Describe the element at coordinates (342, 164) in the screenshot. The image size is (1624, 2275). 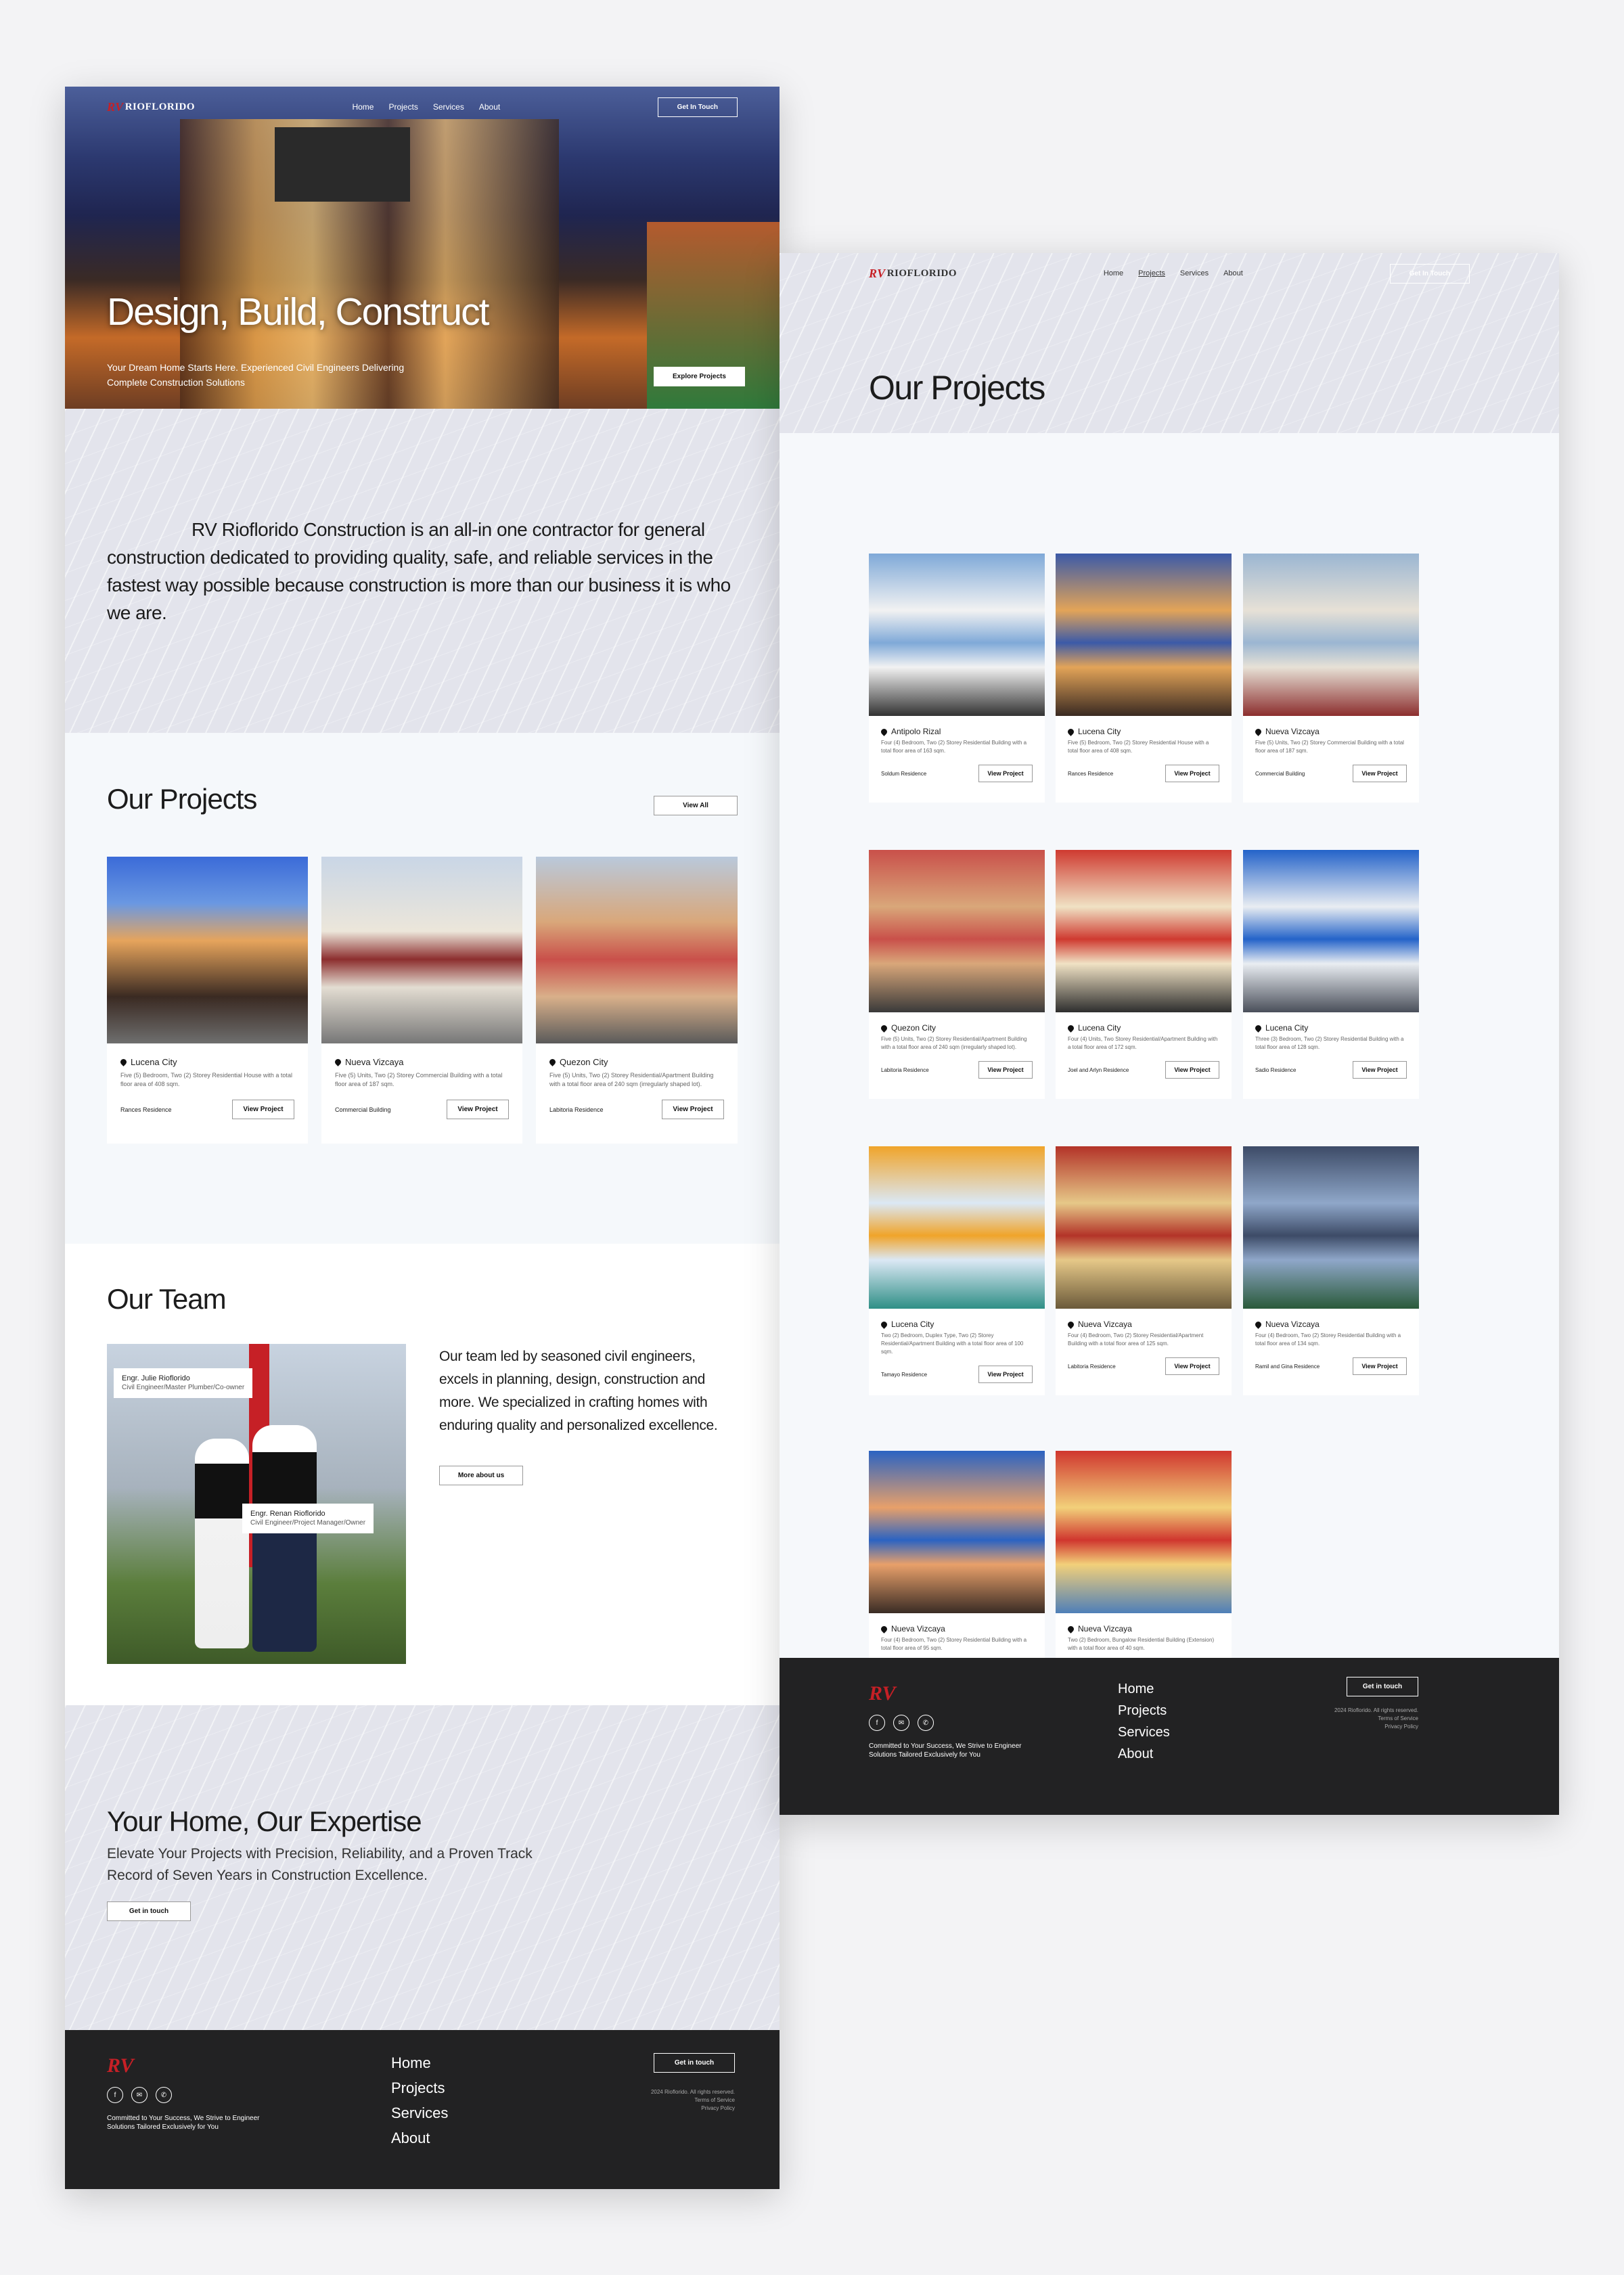
I see `hero-house-roof` at that location.